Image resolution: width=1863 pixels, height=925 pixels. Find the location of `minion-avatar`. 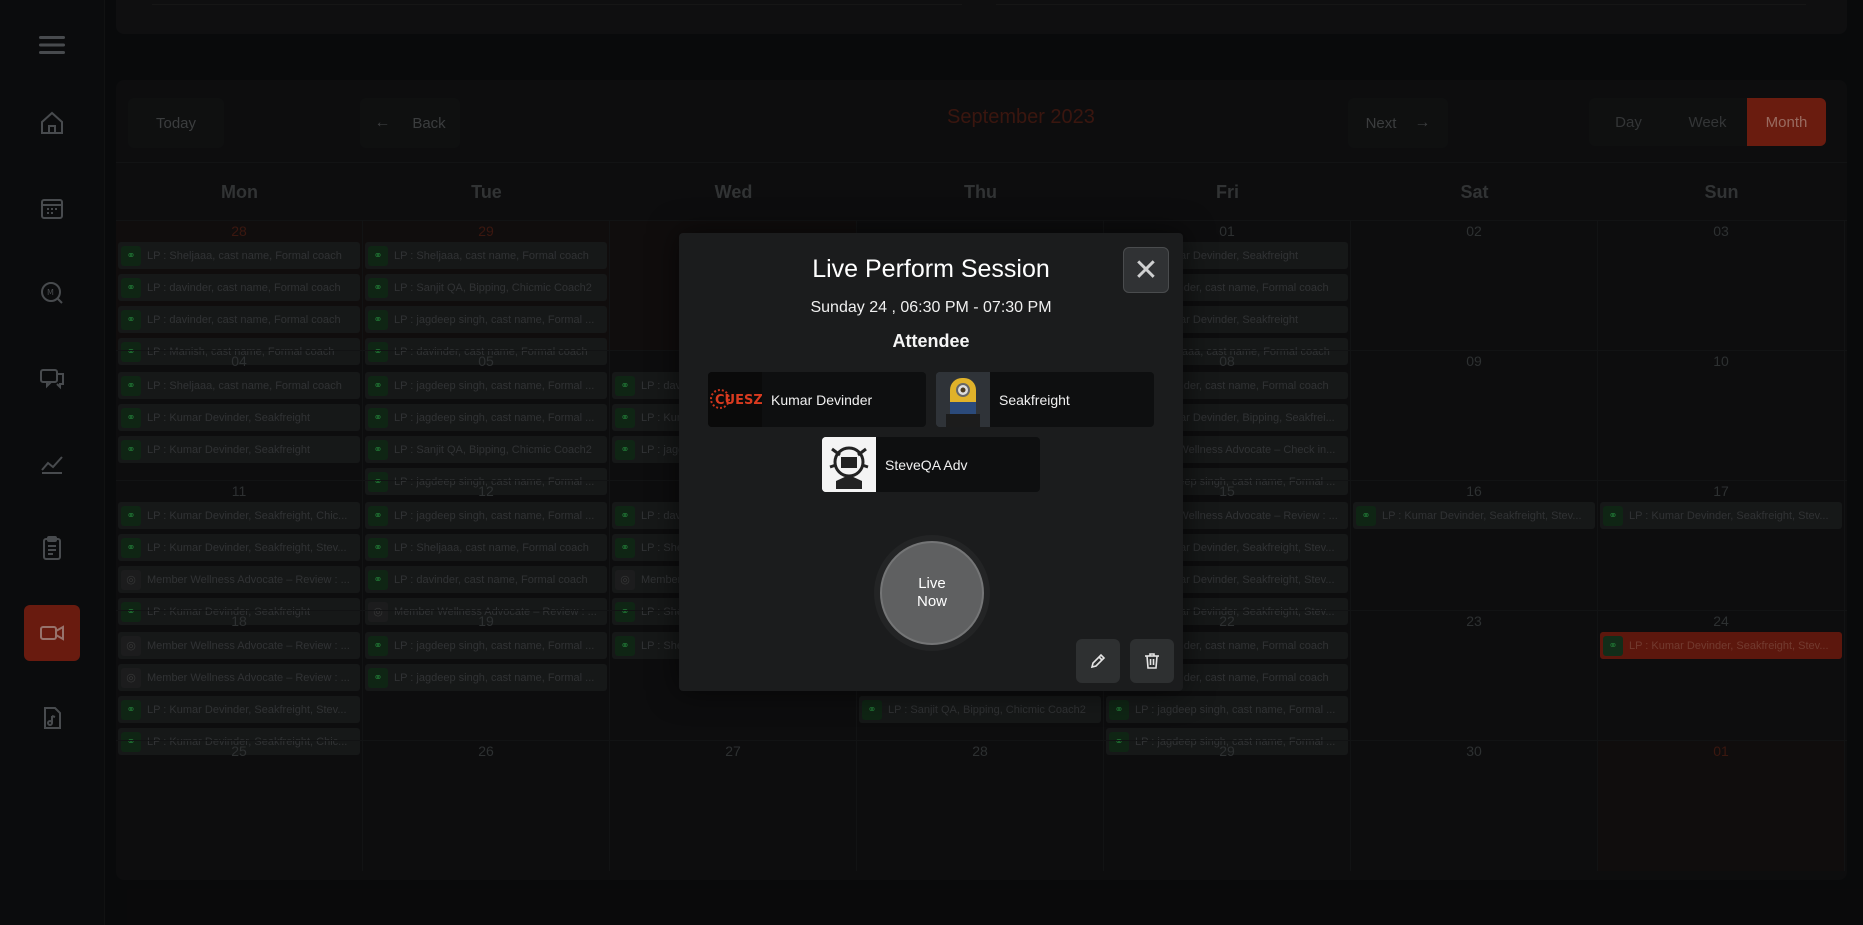

minion-avatar is located at coordinates (963, 399).